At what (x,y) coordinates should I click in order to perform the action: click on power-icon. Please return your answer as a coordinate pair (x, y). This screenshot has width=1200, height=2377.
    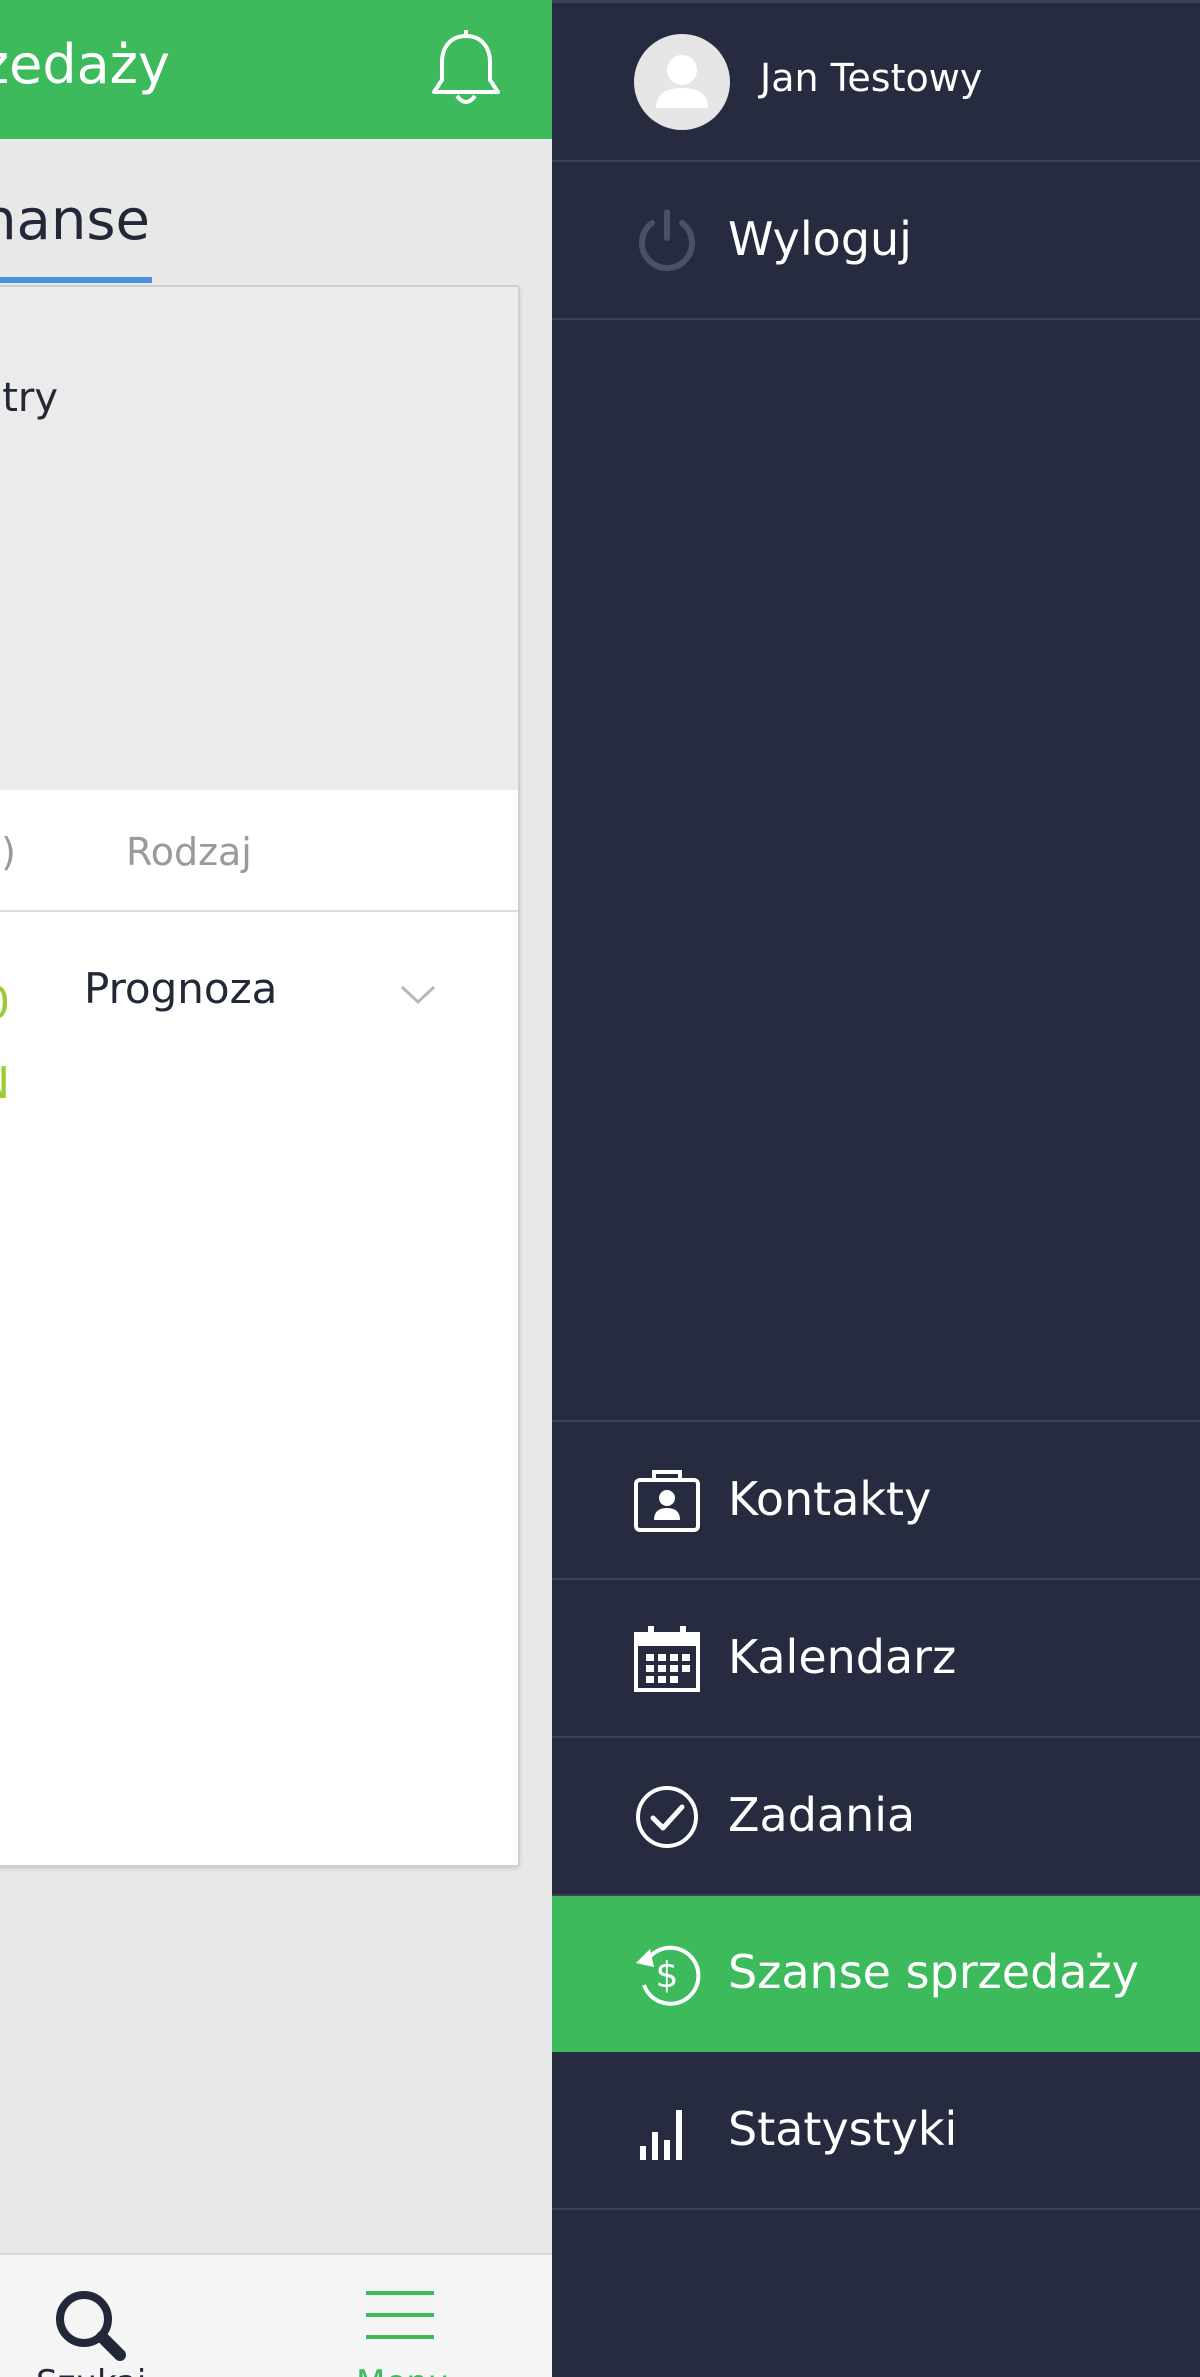
    Looking at the image, I should click on (667, 241).